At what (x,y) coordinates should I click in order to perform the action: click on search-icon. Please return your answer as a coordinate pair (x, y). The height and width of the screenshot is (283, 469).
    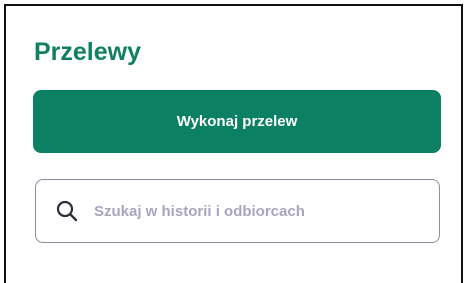
    Looking at the image, I should click on (67, 211).